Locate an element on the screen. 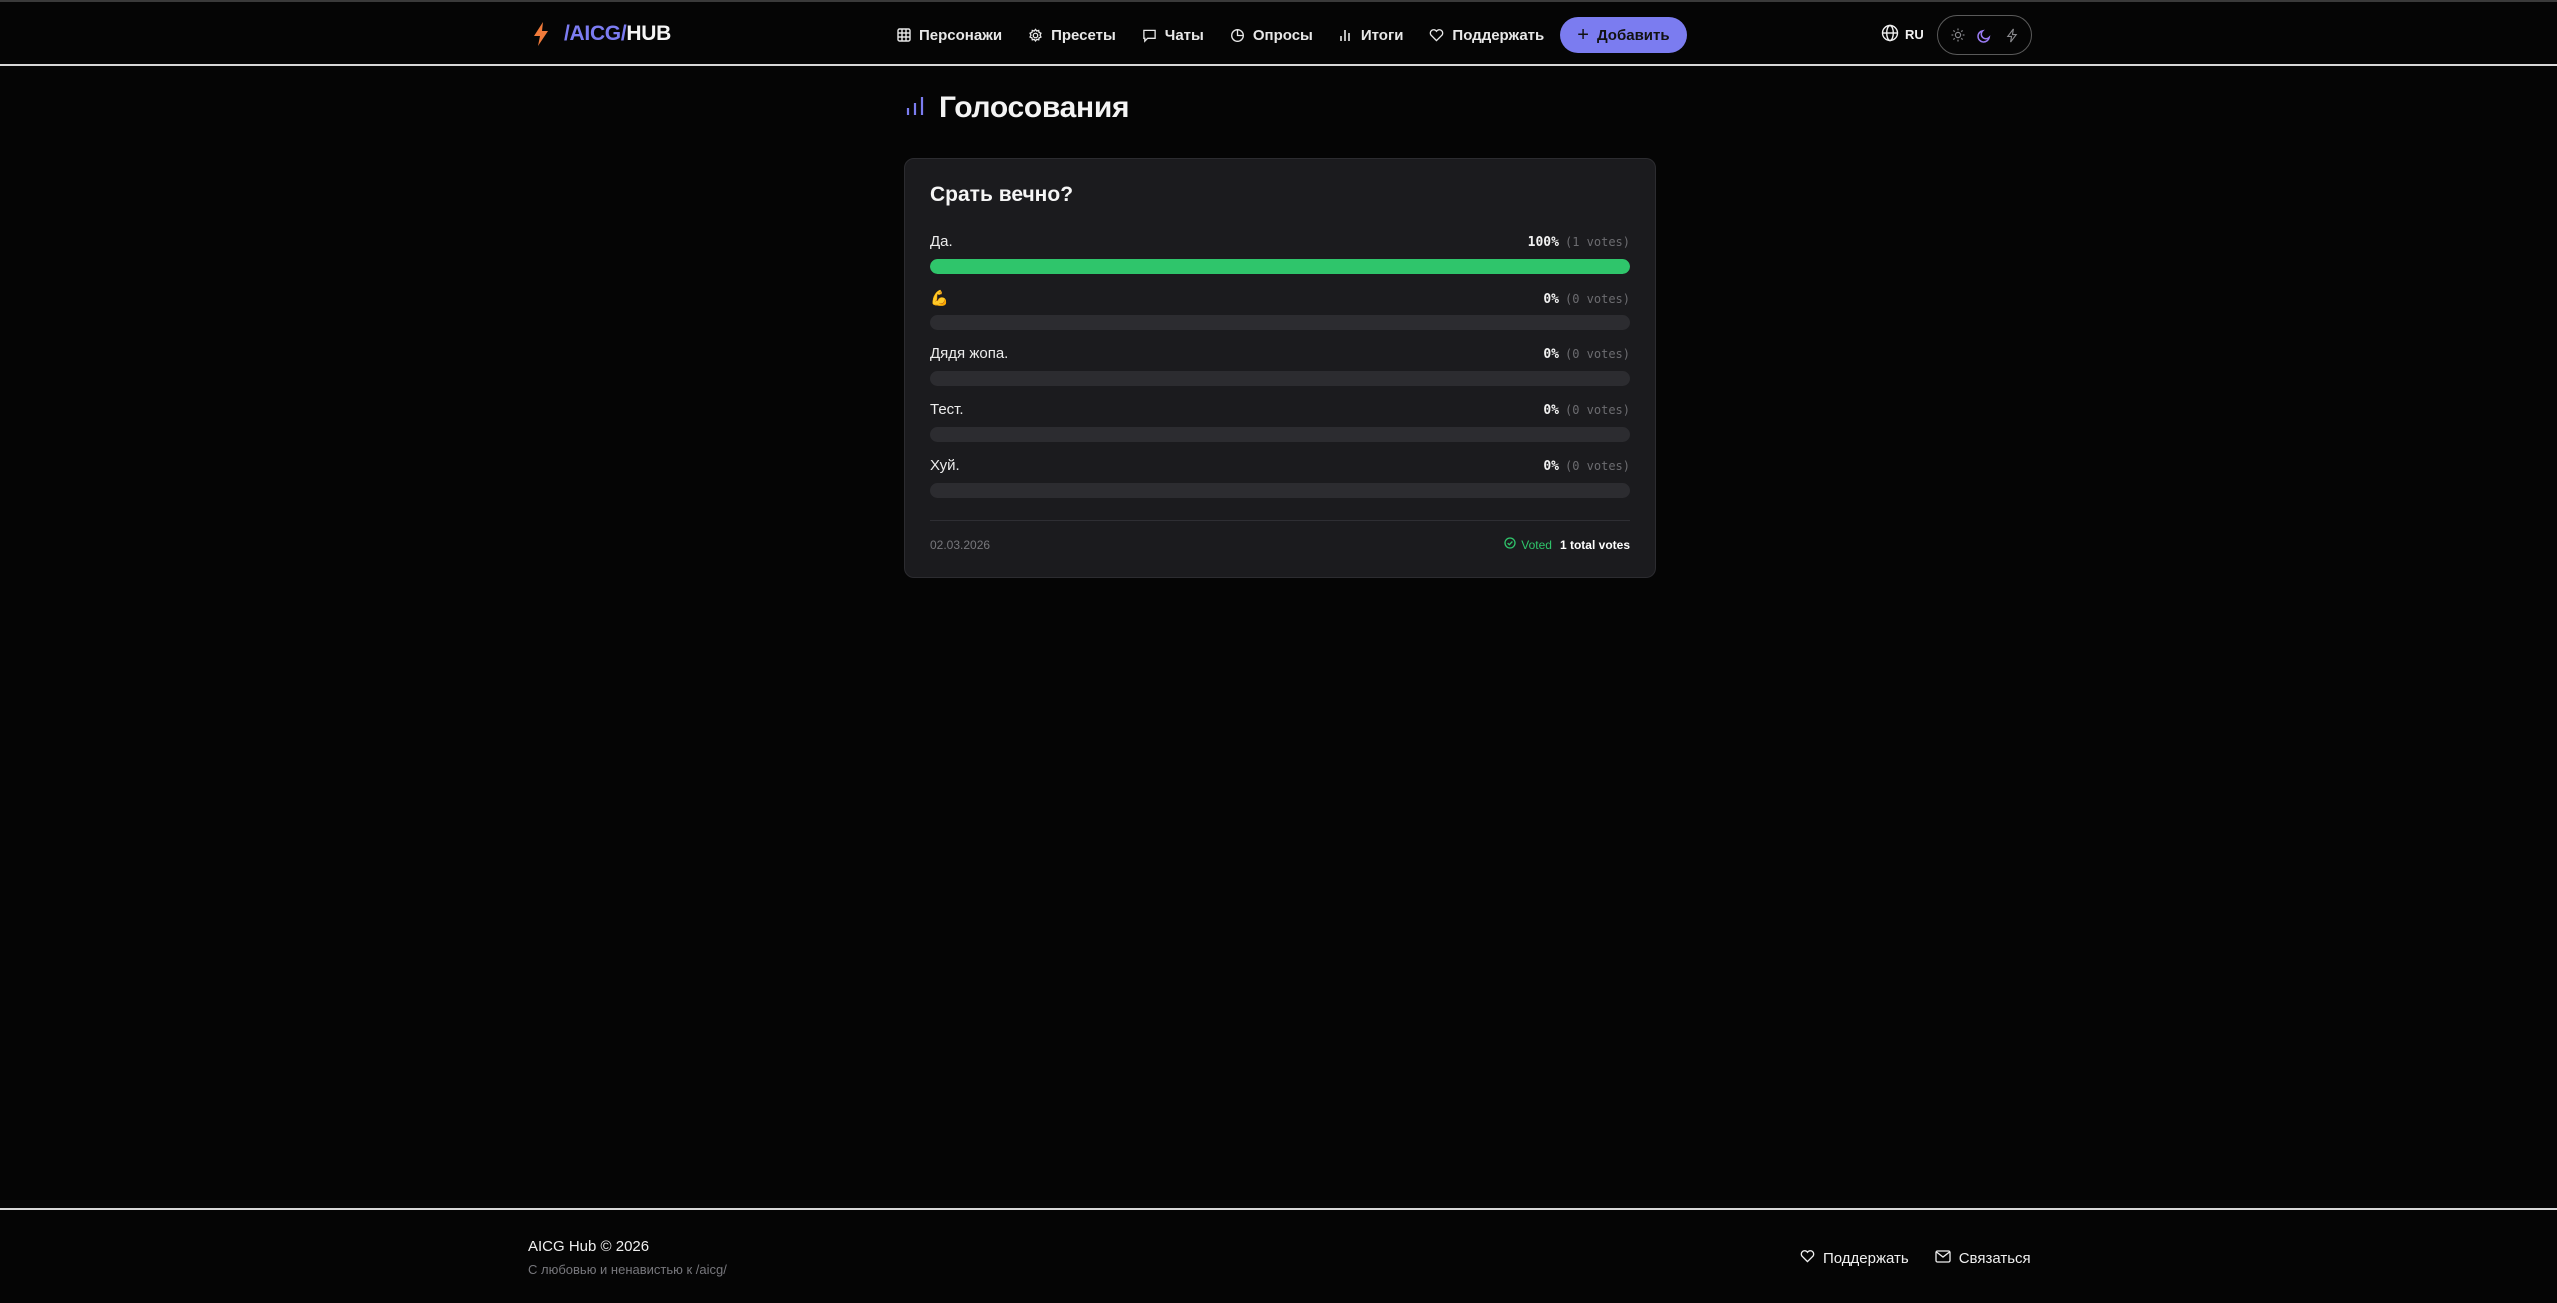 Image resolution: width=2557 pixels, height=1303 pixels. footer-support-link: Поддержать is located at coordinates (1854, 1258).